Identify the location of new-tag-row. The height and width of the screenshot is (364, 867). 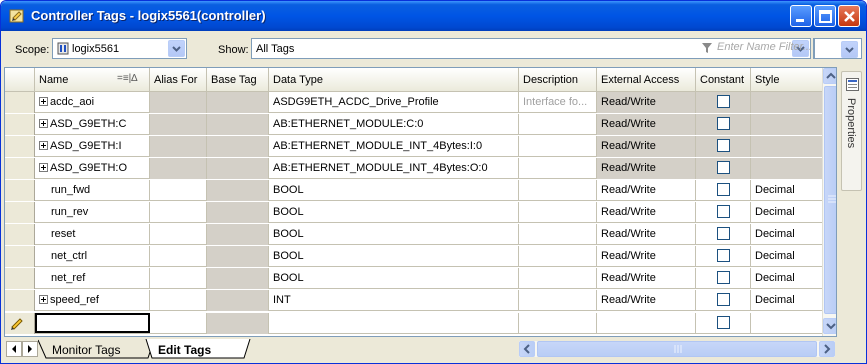
(420, 323).